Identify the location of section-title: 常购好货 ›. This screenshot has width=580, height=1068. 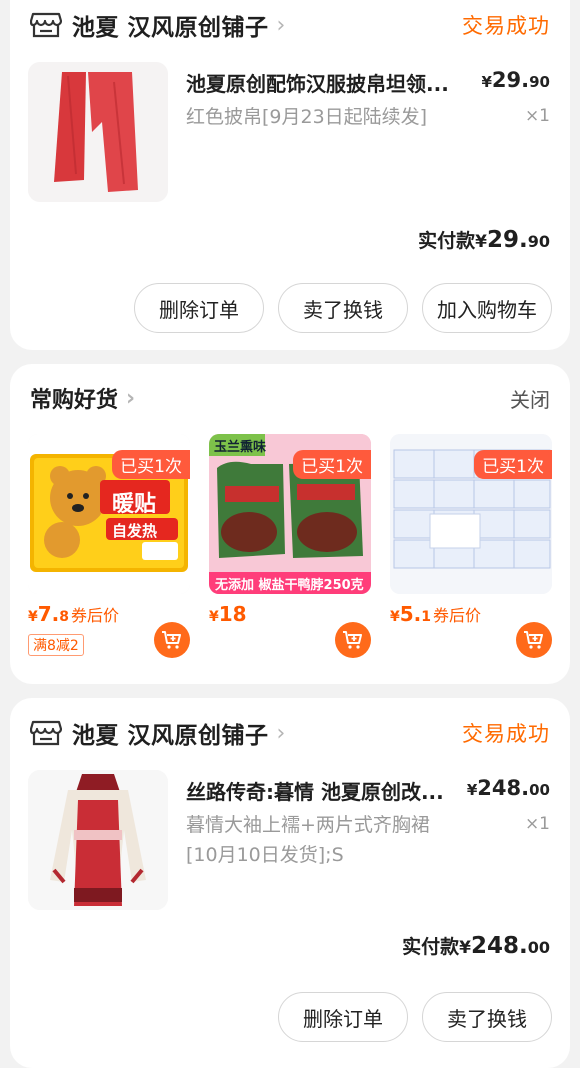
(82, 398).